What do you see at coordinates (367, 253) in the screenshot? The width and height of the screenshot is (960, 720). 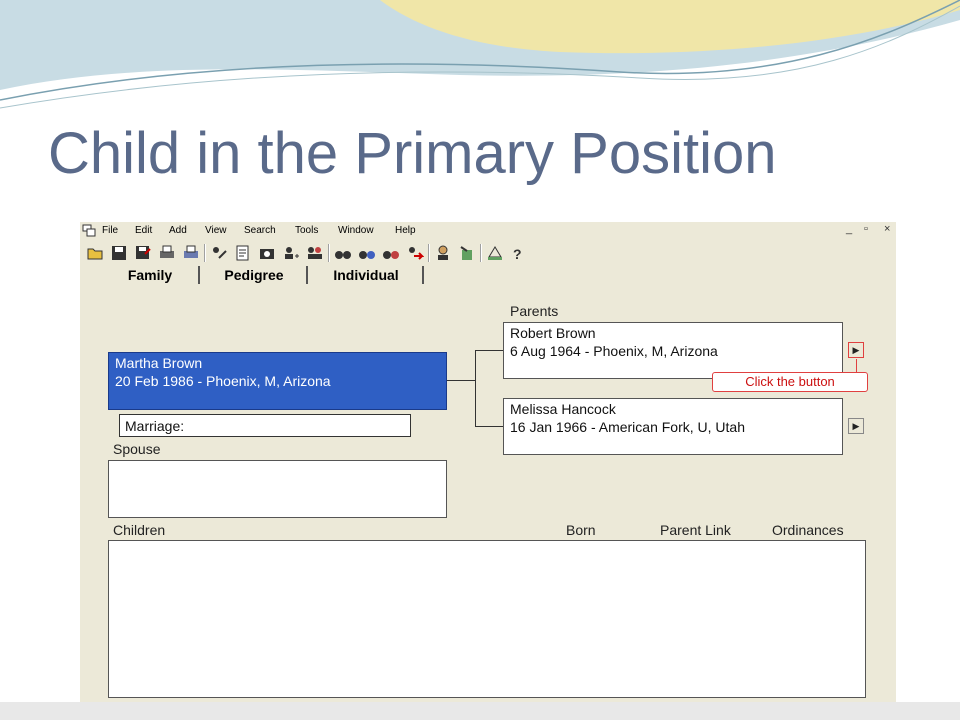 I see `find-individual-icon` at bounding box center [367, 253].